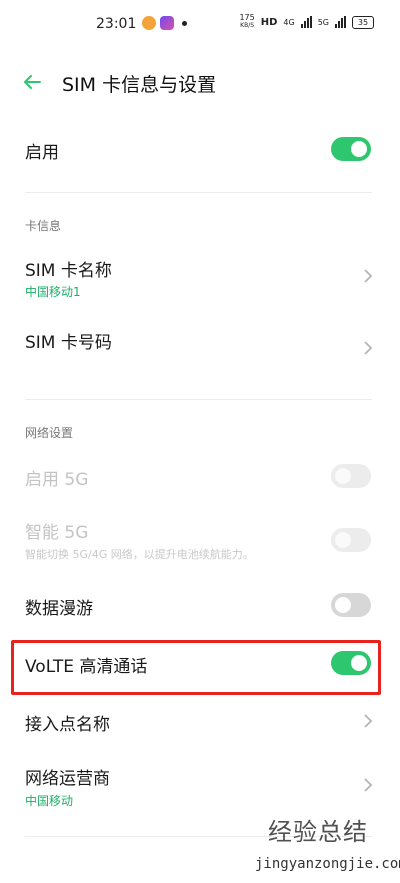  I want to click on sim-name-value: 中国移动1, so click(53, 292).